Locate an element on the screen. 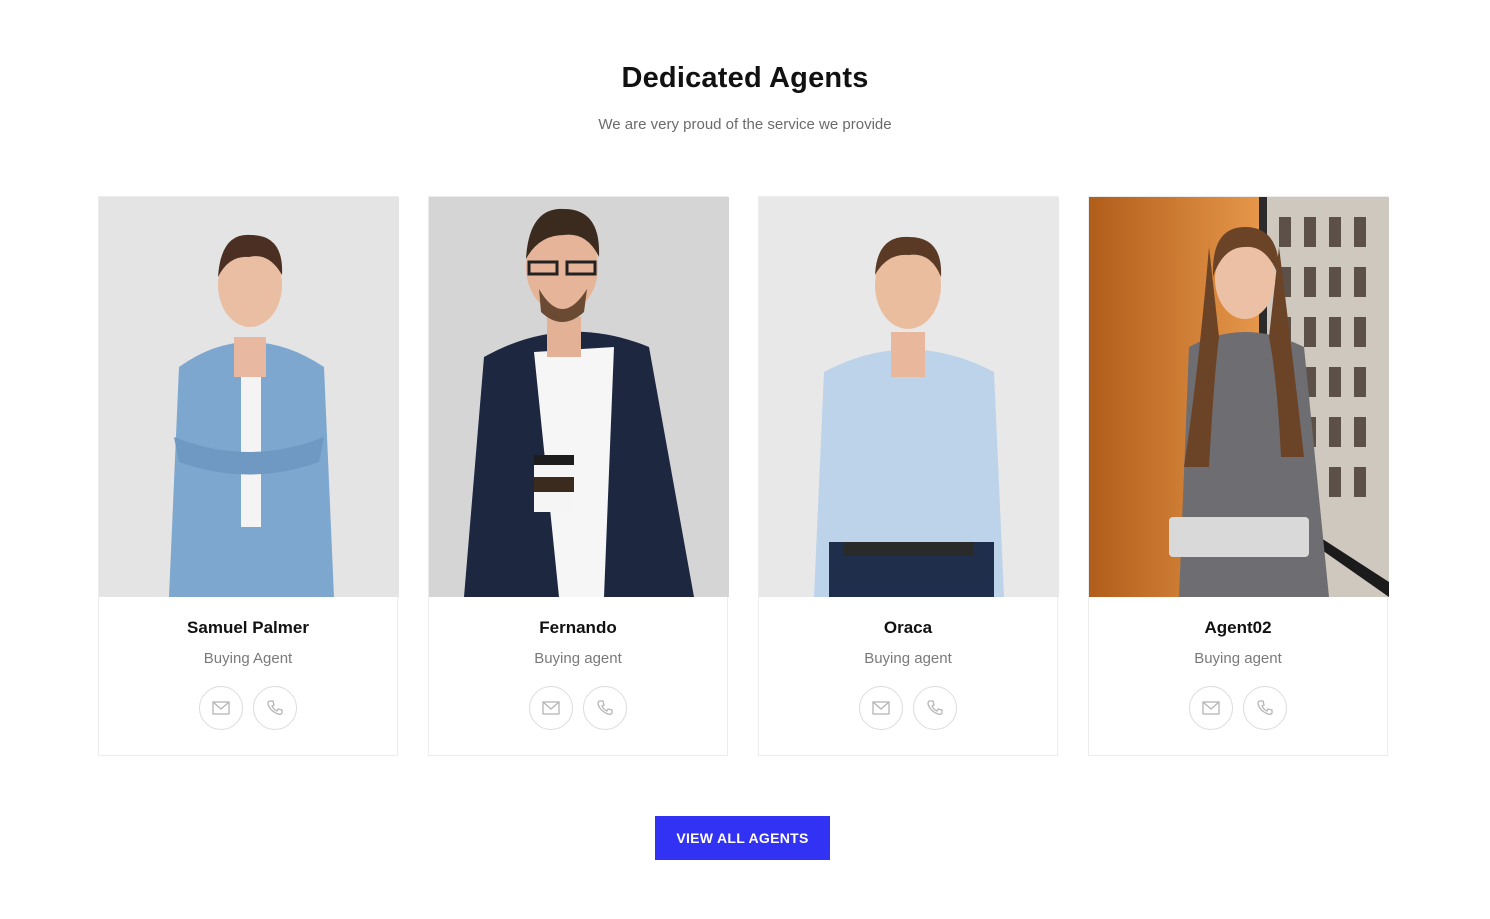 The height and width of the screenshot is (919, 1490). agent-role: Buying Agent is located at coordinates (248, 658).